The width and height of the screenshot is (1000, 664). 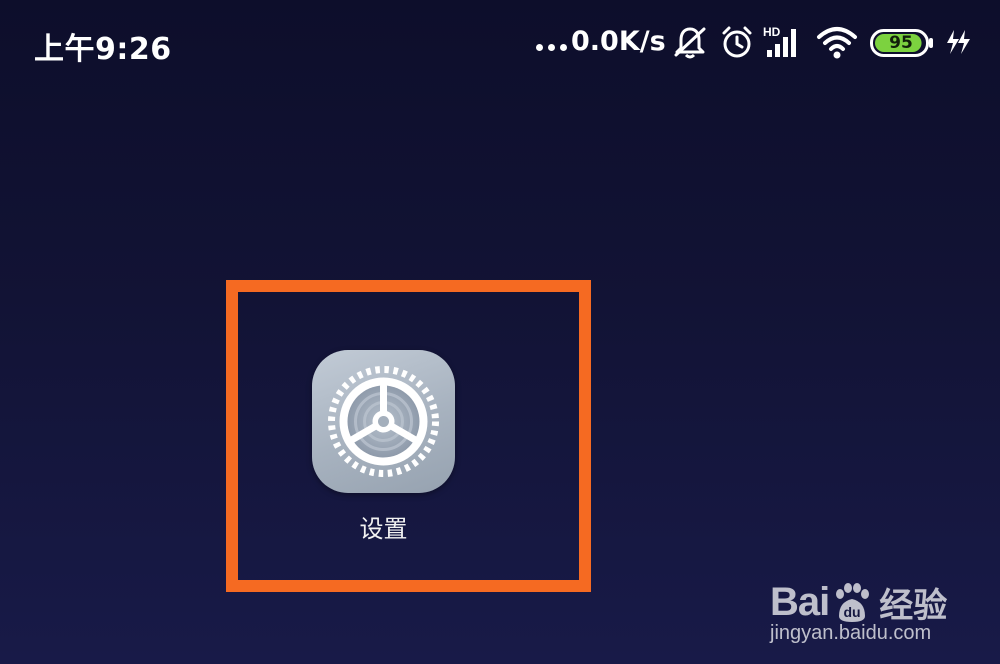 I want to click on wifi-icon, so click(x=837, y=43).